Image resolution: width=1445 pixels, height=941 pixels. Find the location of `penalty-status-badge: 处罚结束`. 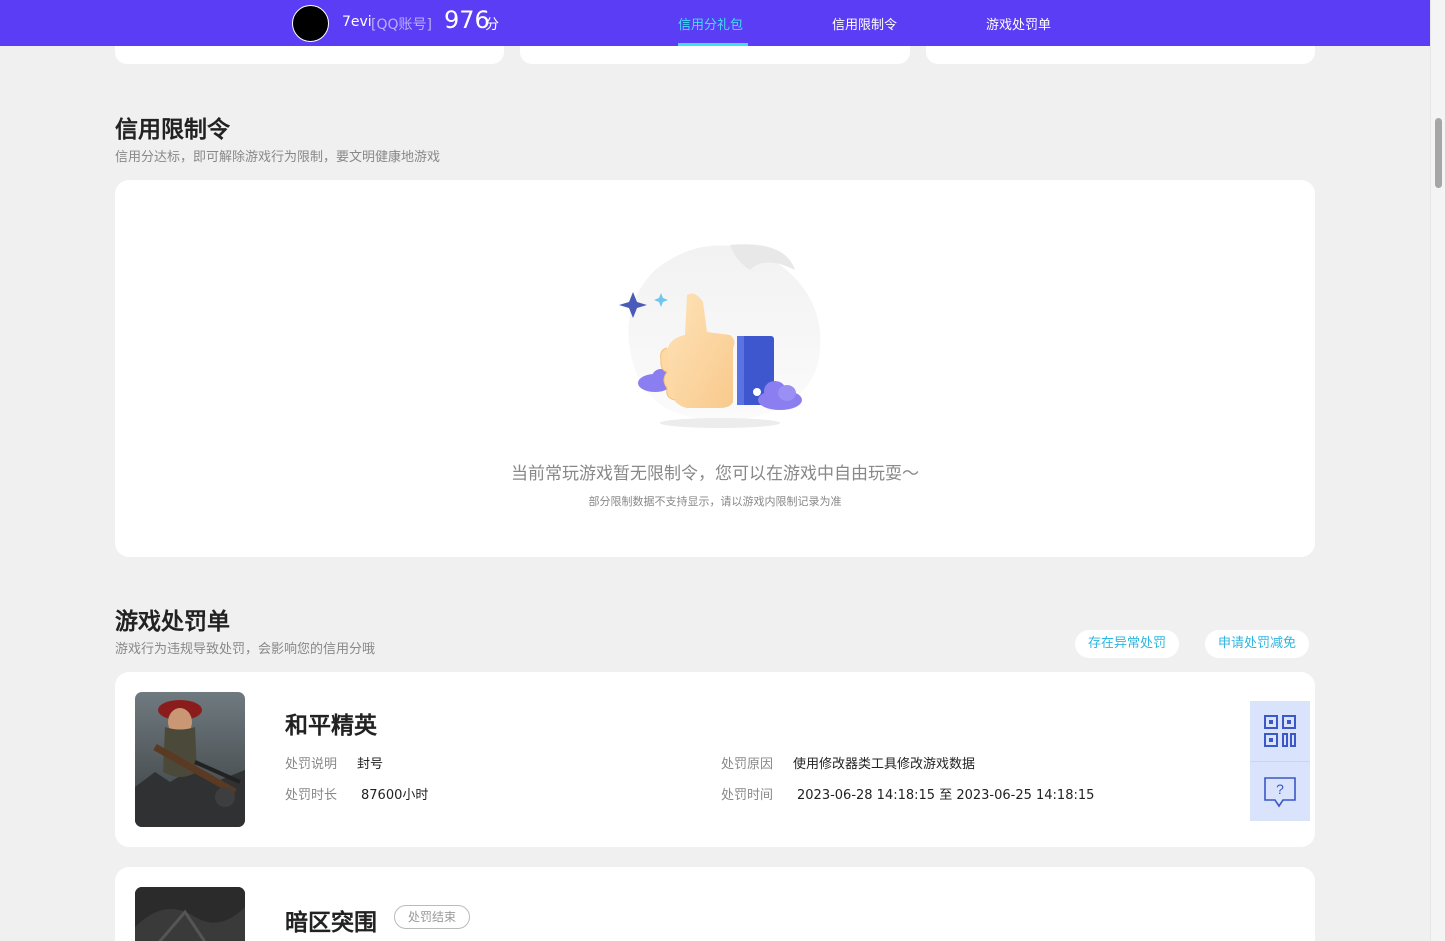

penalty-status-badge: 处罚结束 is located at coordinates (432, 917).